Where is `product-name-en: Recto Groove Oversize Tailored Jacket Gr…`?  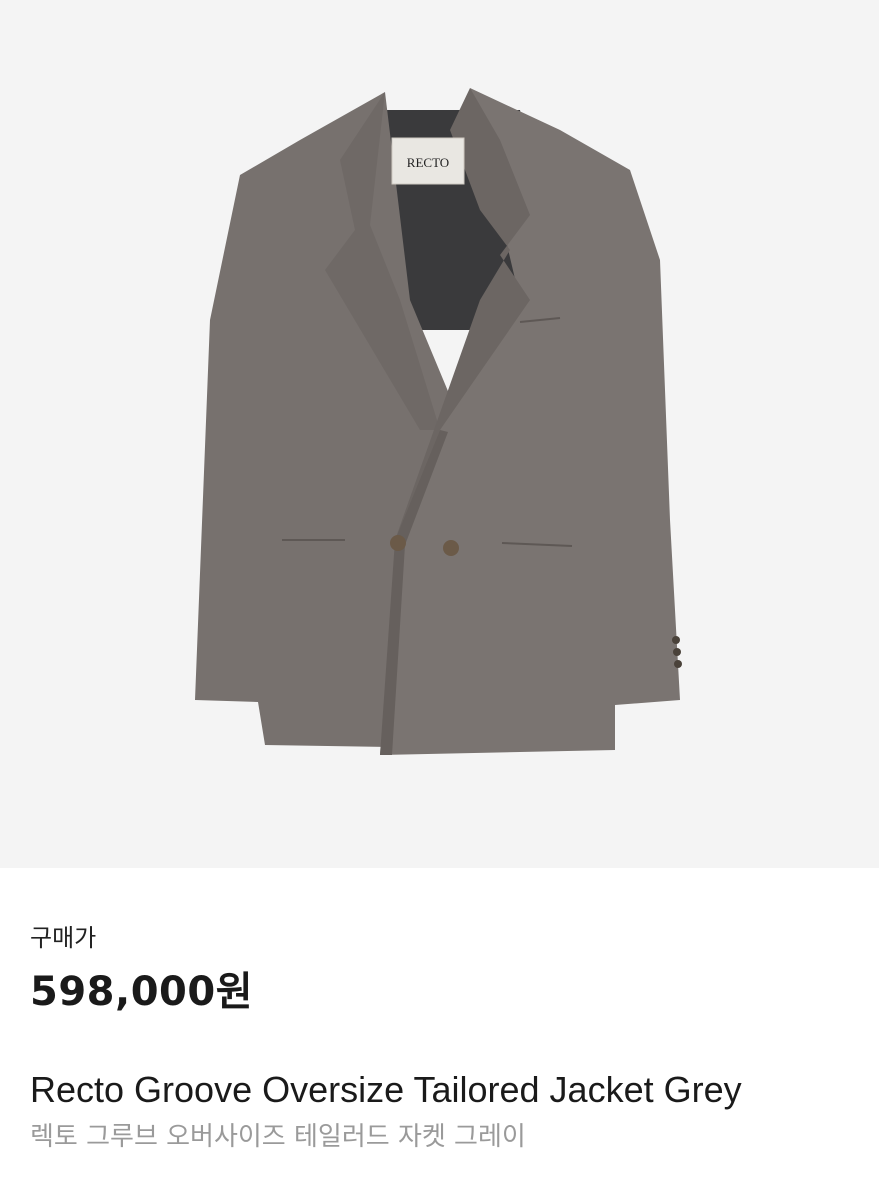 product-name-en: Recto Groove Oversize Tailored Jacket Gr… is located at coordinates (386, 1089).